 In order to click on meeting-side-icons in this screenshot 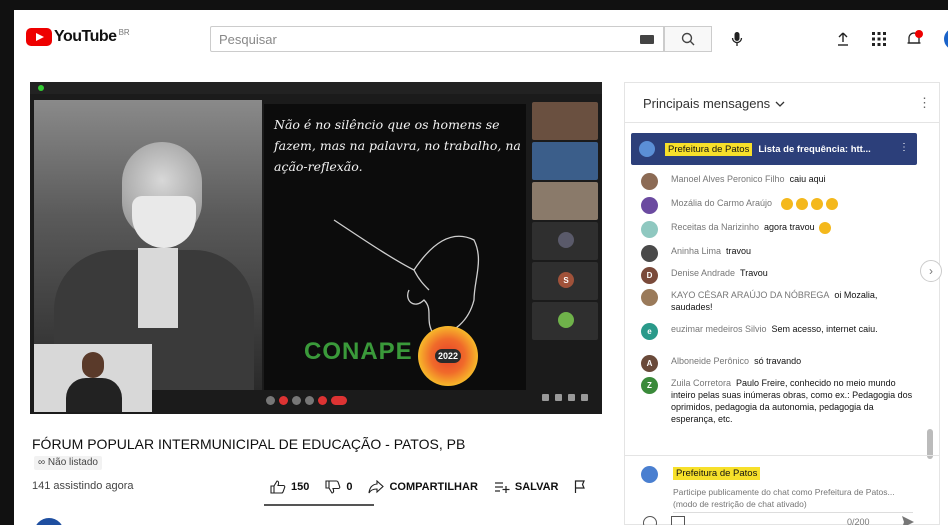, I will do `click(565, 397)`.